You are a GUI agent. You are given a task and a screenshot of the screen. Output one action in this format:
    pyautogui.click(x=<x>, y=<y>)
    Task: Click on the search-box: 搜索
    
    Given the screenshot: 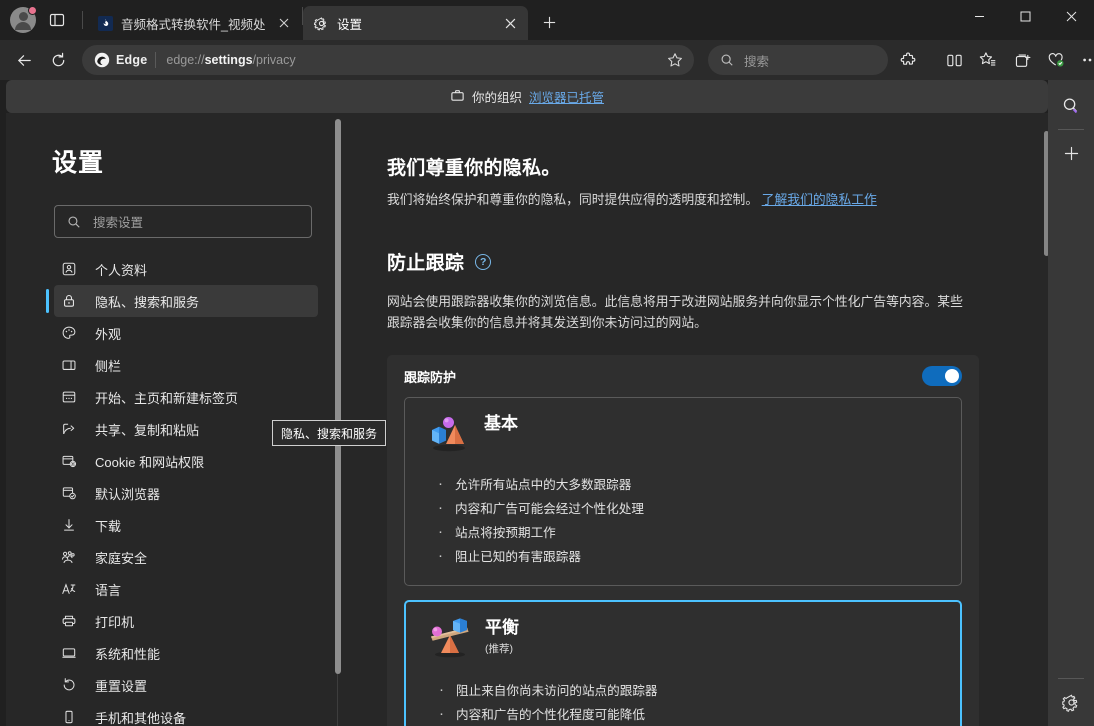 What is the action you would take?
    pyautogui.click(x=798, y=60)
    